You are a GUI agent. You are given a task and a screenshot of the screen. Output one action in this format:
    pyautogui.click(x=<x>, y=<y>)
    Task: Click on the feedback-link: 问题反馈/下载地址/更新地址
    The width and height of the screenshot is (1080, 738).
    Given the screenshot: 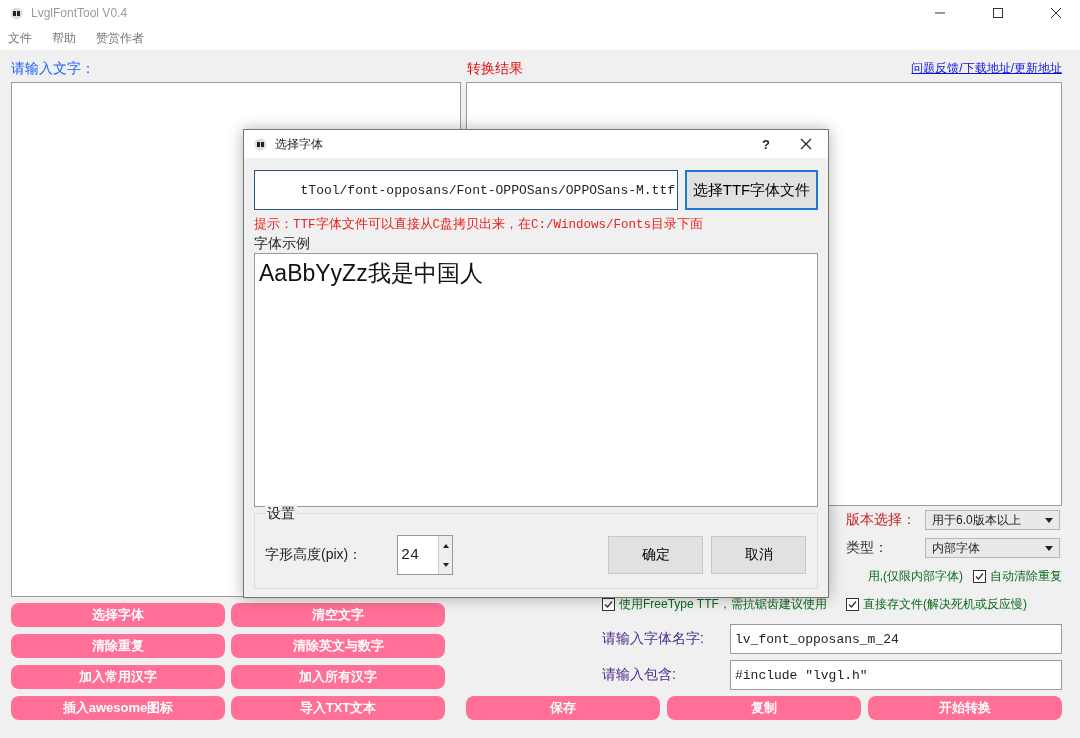 What is the action you would take?
    pyautogui.click(x=986, y=68)
    